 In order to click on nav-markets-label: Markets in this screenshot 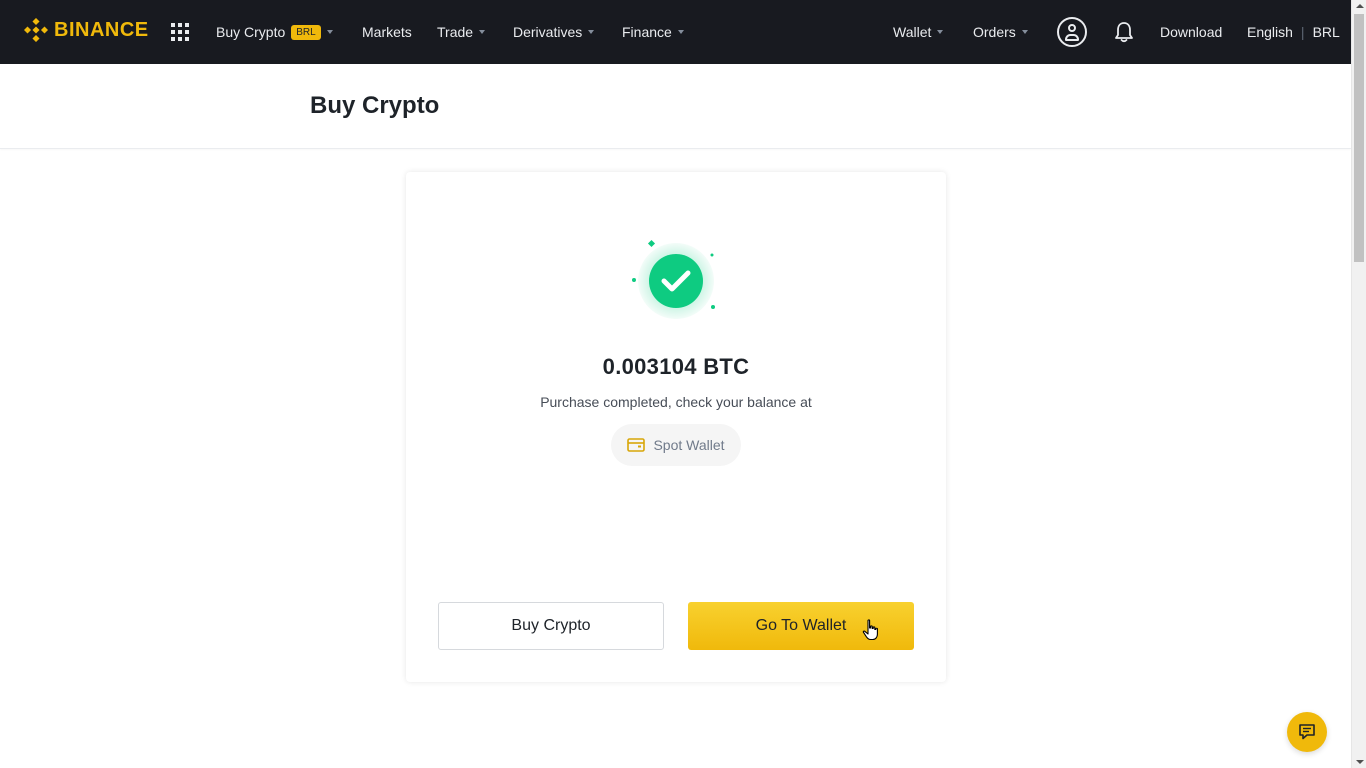, I will do `click(387, 32)`.